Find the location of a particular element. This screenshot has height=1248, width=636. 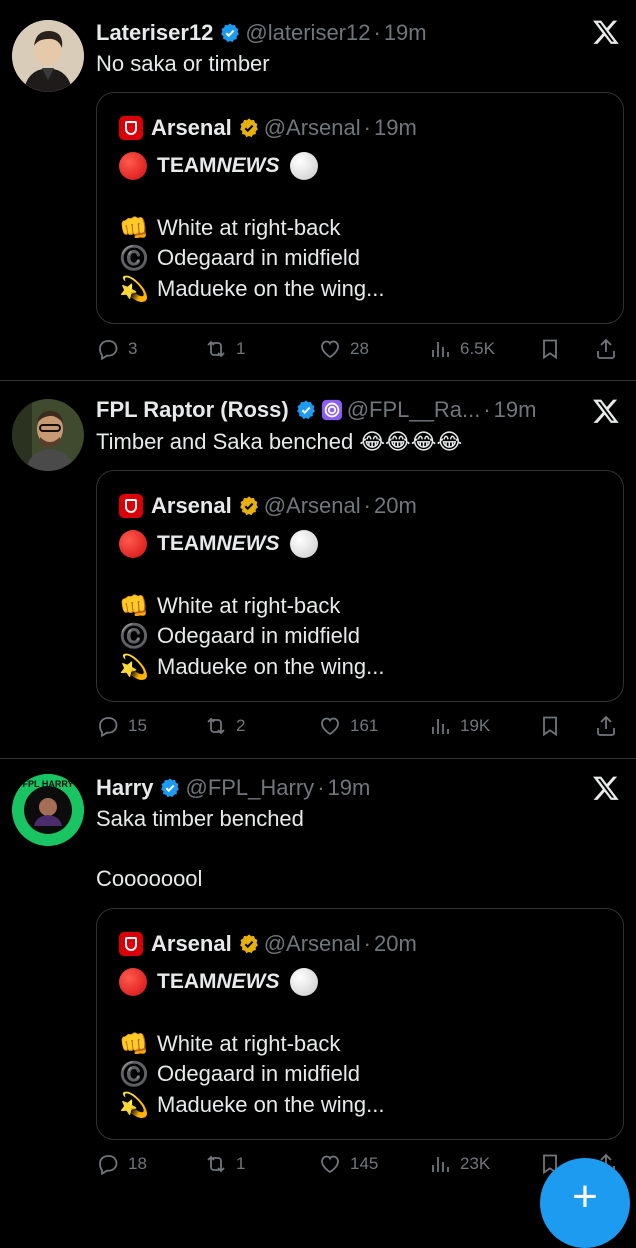

quoted-timestamp: 19m is located at coordinates (395, 128).